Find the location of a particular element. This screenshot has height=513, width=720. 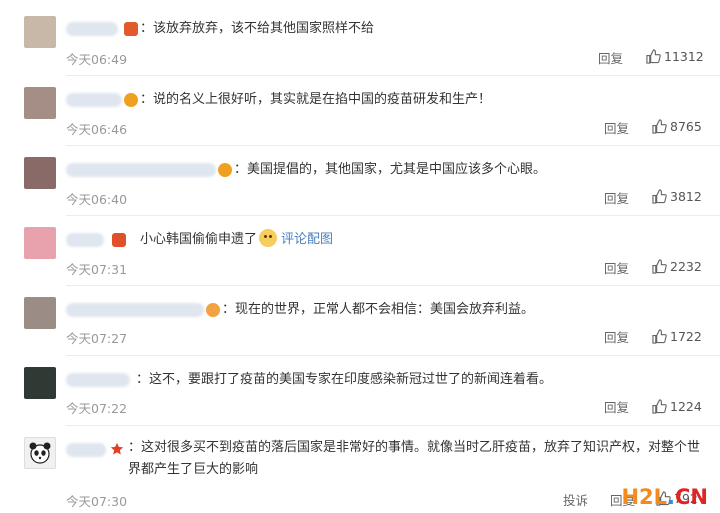

like-button: 11312 is located at coordinates (675, 56).